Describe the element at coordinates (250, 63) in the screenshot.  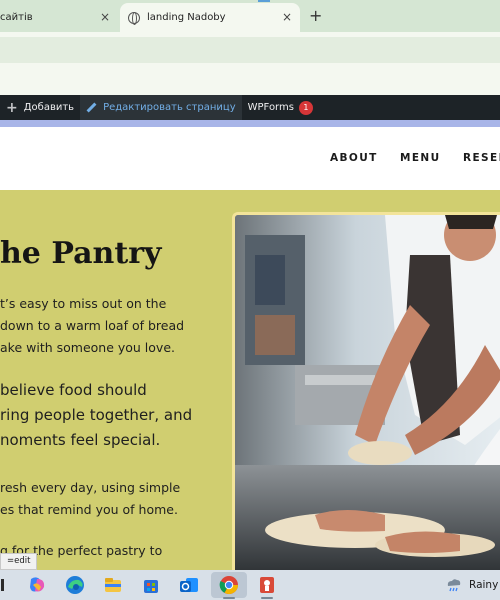
I see `browser-toolbar` at that location.